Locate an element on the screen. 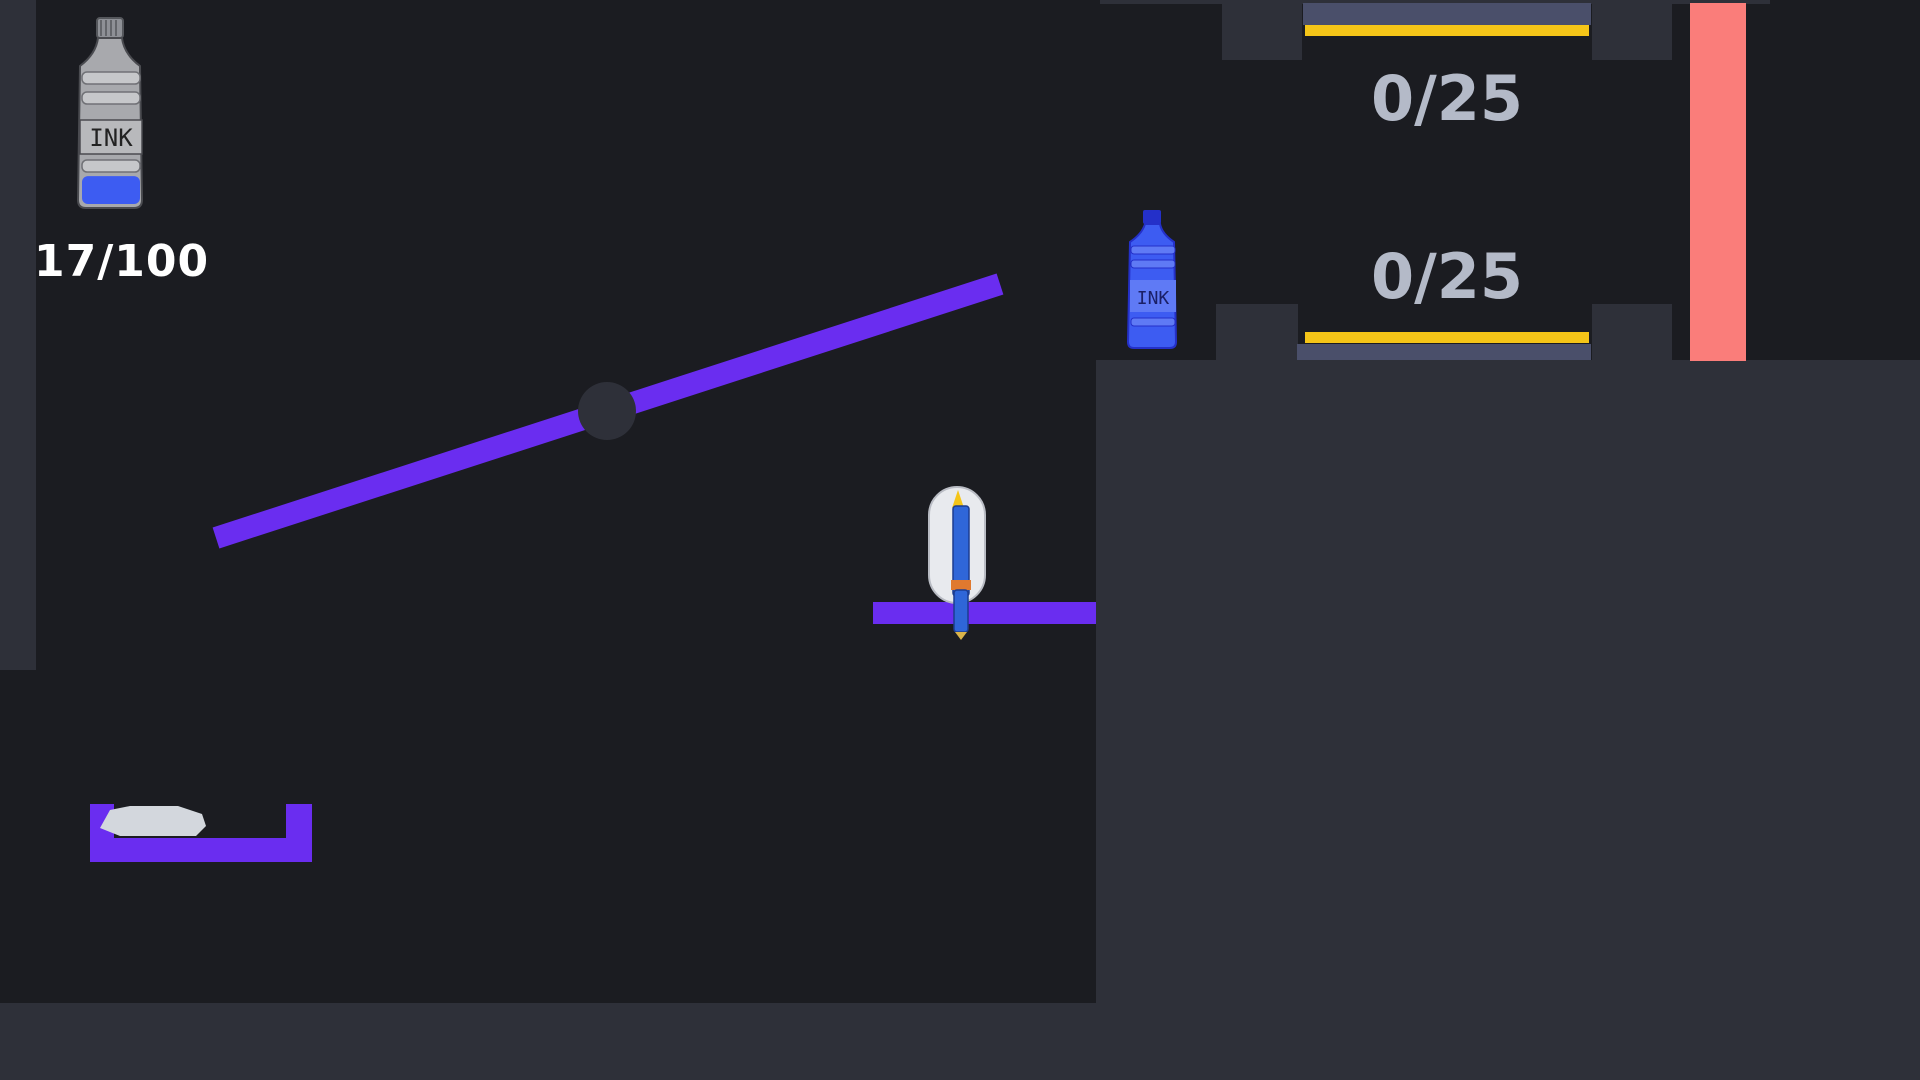 This screenshot has height=1080, width=1920. pickup-ink-bottle: INK is located at coordinates (1152, 279).